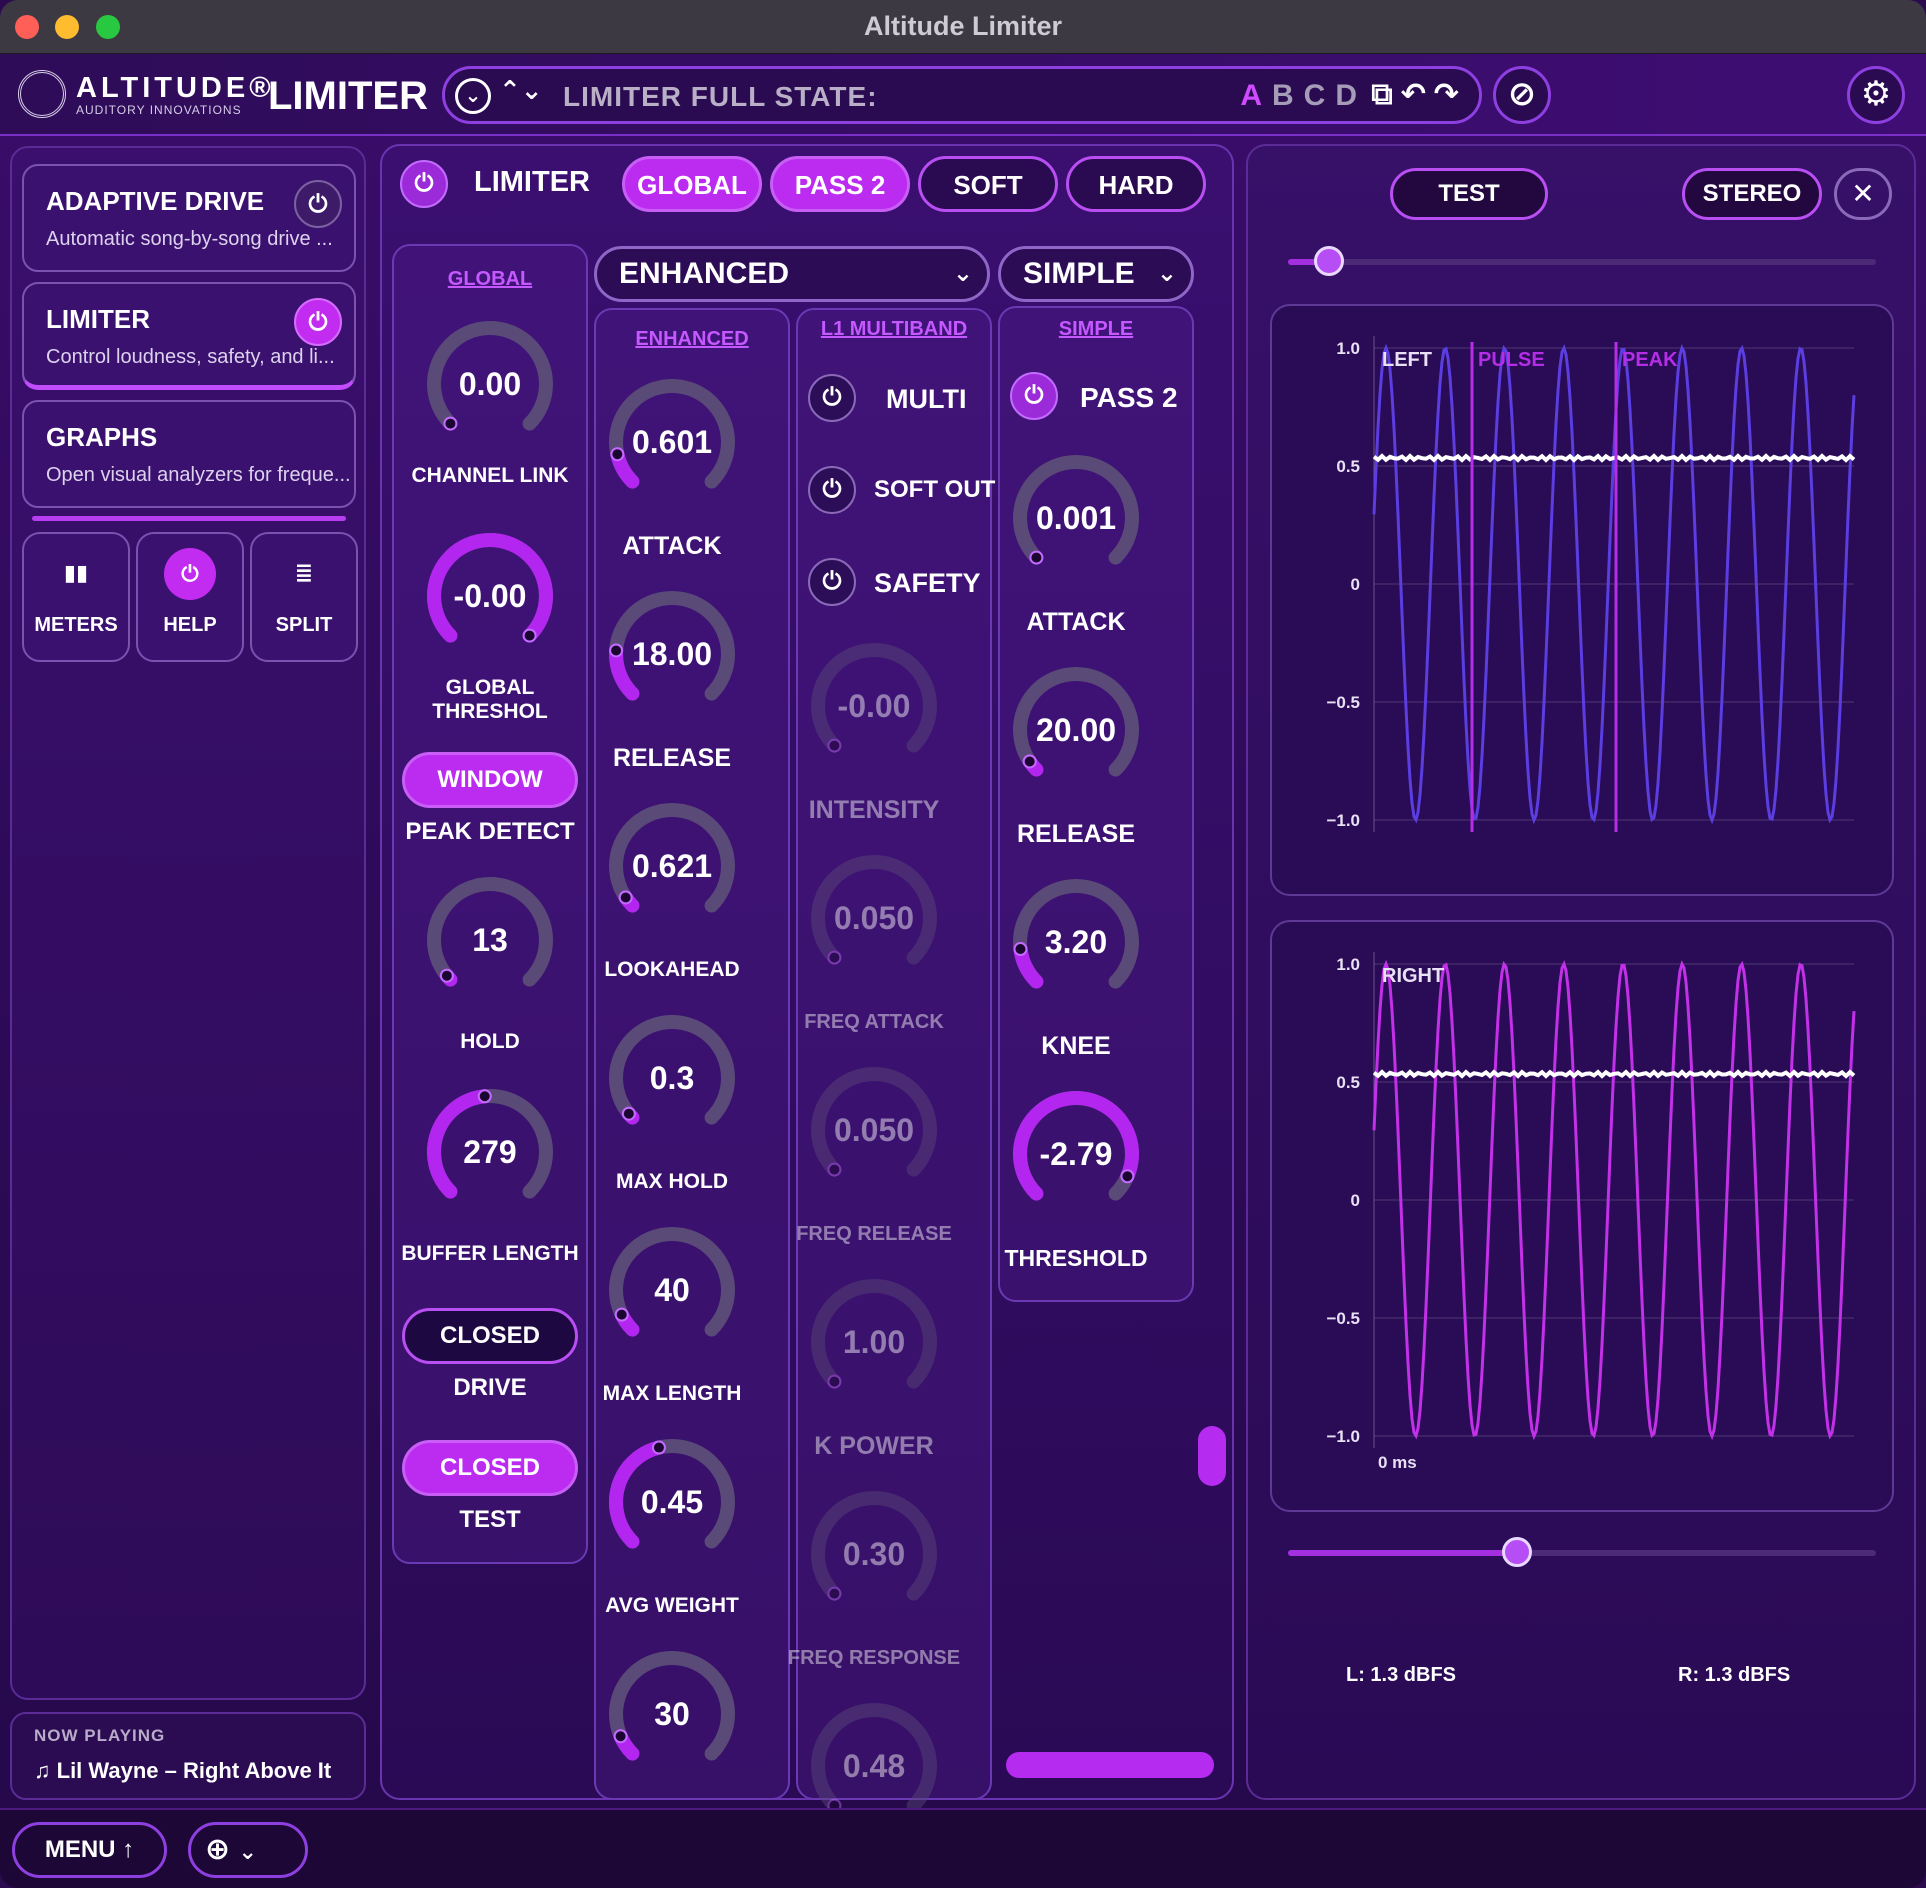 This screenshot has height=1888, width=1926. What do you see at coordinates (304, 572) in the screenshot?
I see `split-icon: ≣` at bounding box center [304, 572].